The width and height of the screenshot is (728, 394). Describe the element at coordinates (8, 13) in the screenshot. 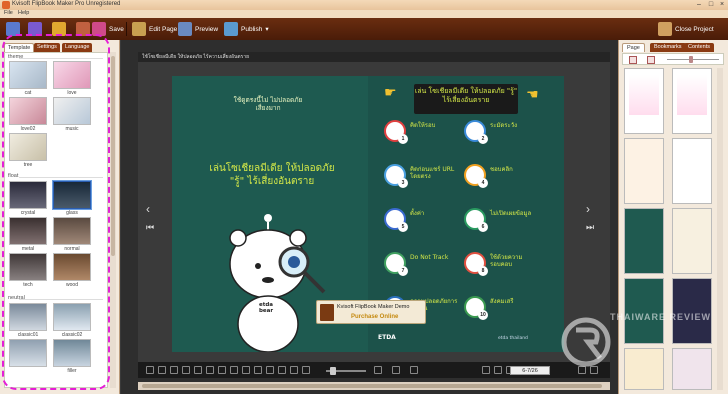

I see `menu-file: File` at that location.